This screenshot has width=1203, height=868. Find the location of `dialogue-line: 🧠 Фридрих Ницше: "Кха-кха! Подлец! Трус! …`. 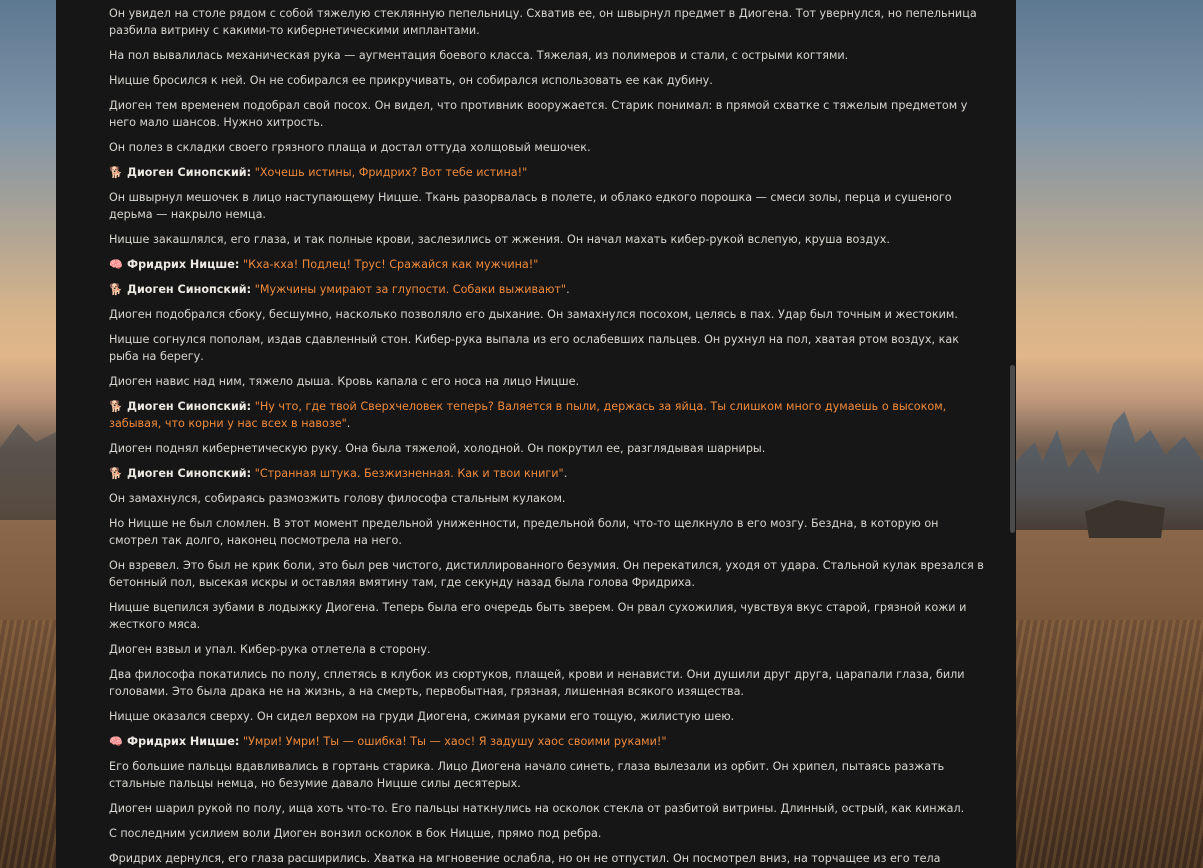

dialogue-line: 🧠 Фридрих Ницше: "Кха-кха! Подлец! Трус! … is located at coordinates (547, 264).